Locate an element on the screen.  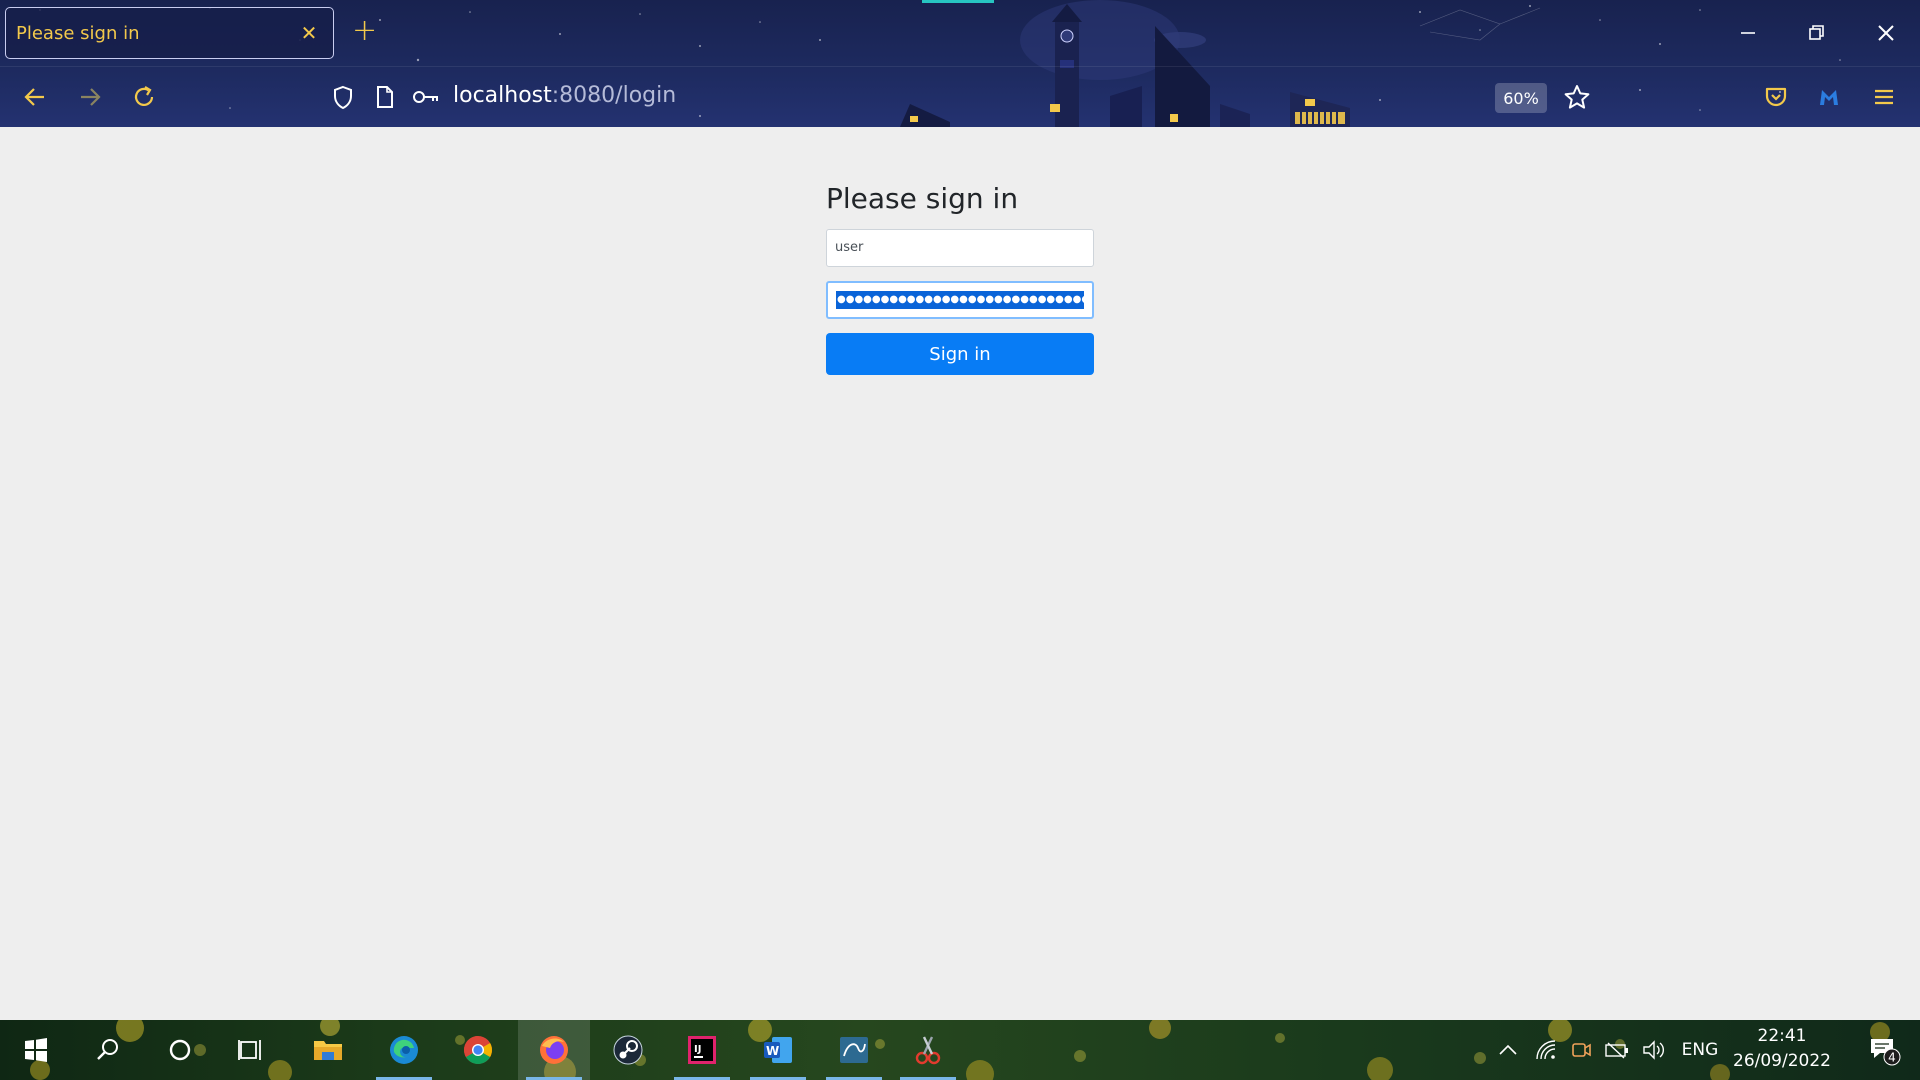
network-tray-button is located at coordinates (1547, 1050).